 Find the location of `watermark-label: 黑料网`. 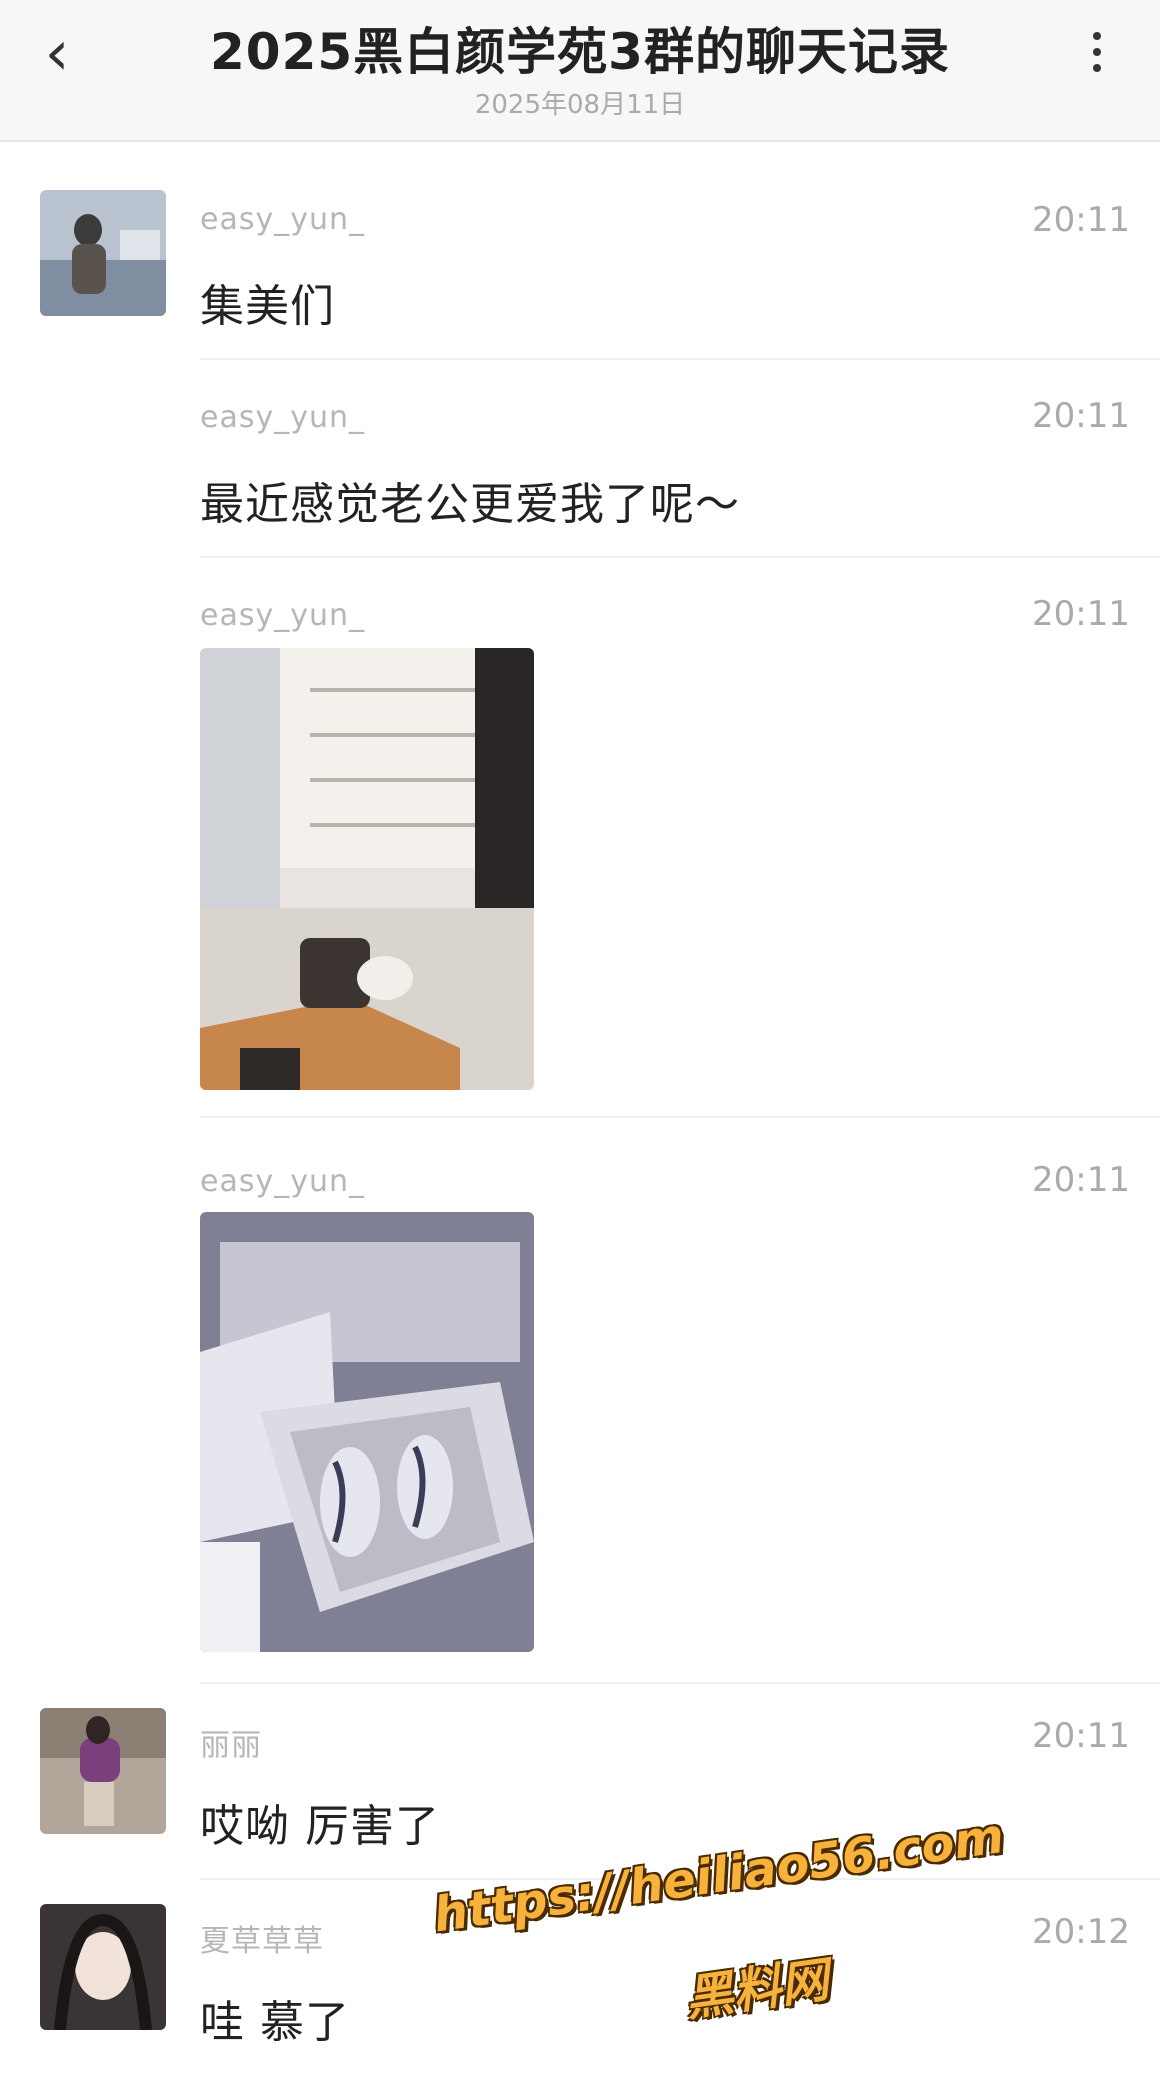

watermark-label: 黑料网 is located at coordinates (757, 1989).